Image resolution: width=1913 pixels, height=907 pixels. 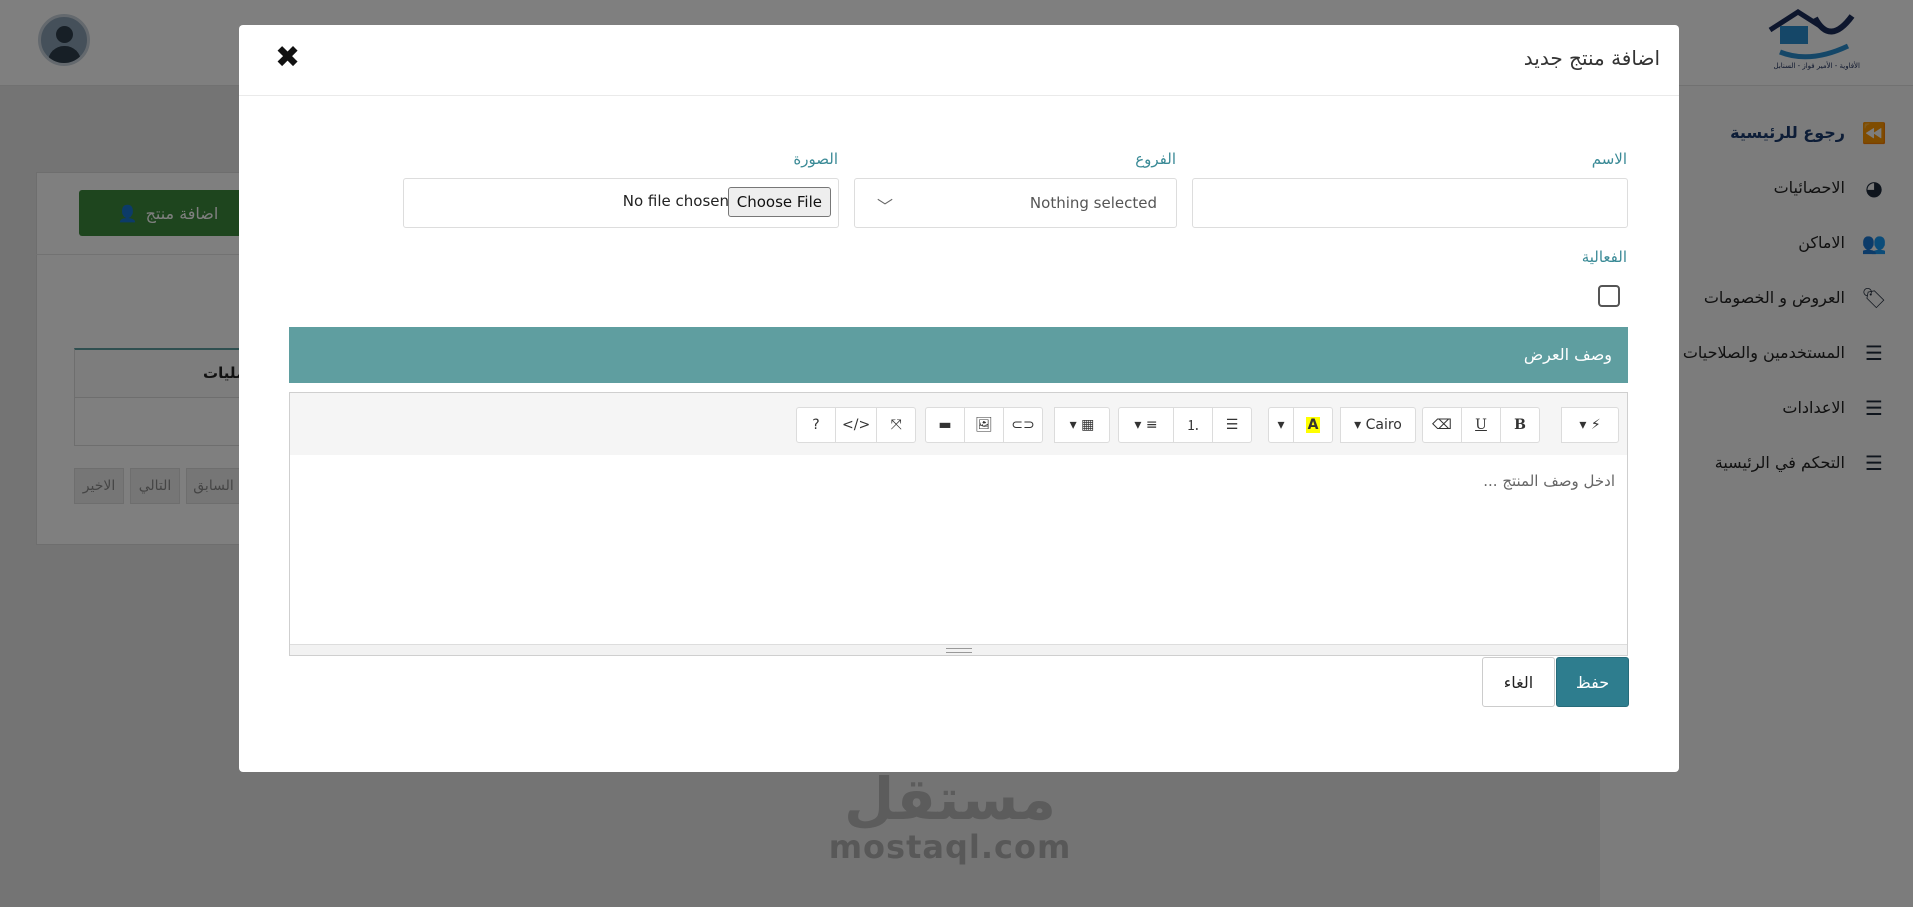 I want to click on link-button: ⊂⊃, so click(x=1023, y=425).